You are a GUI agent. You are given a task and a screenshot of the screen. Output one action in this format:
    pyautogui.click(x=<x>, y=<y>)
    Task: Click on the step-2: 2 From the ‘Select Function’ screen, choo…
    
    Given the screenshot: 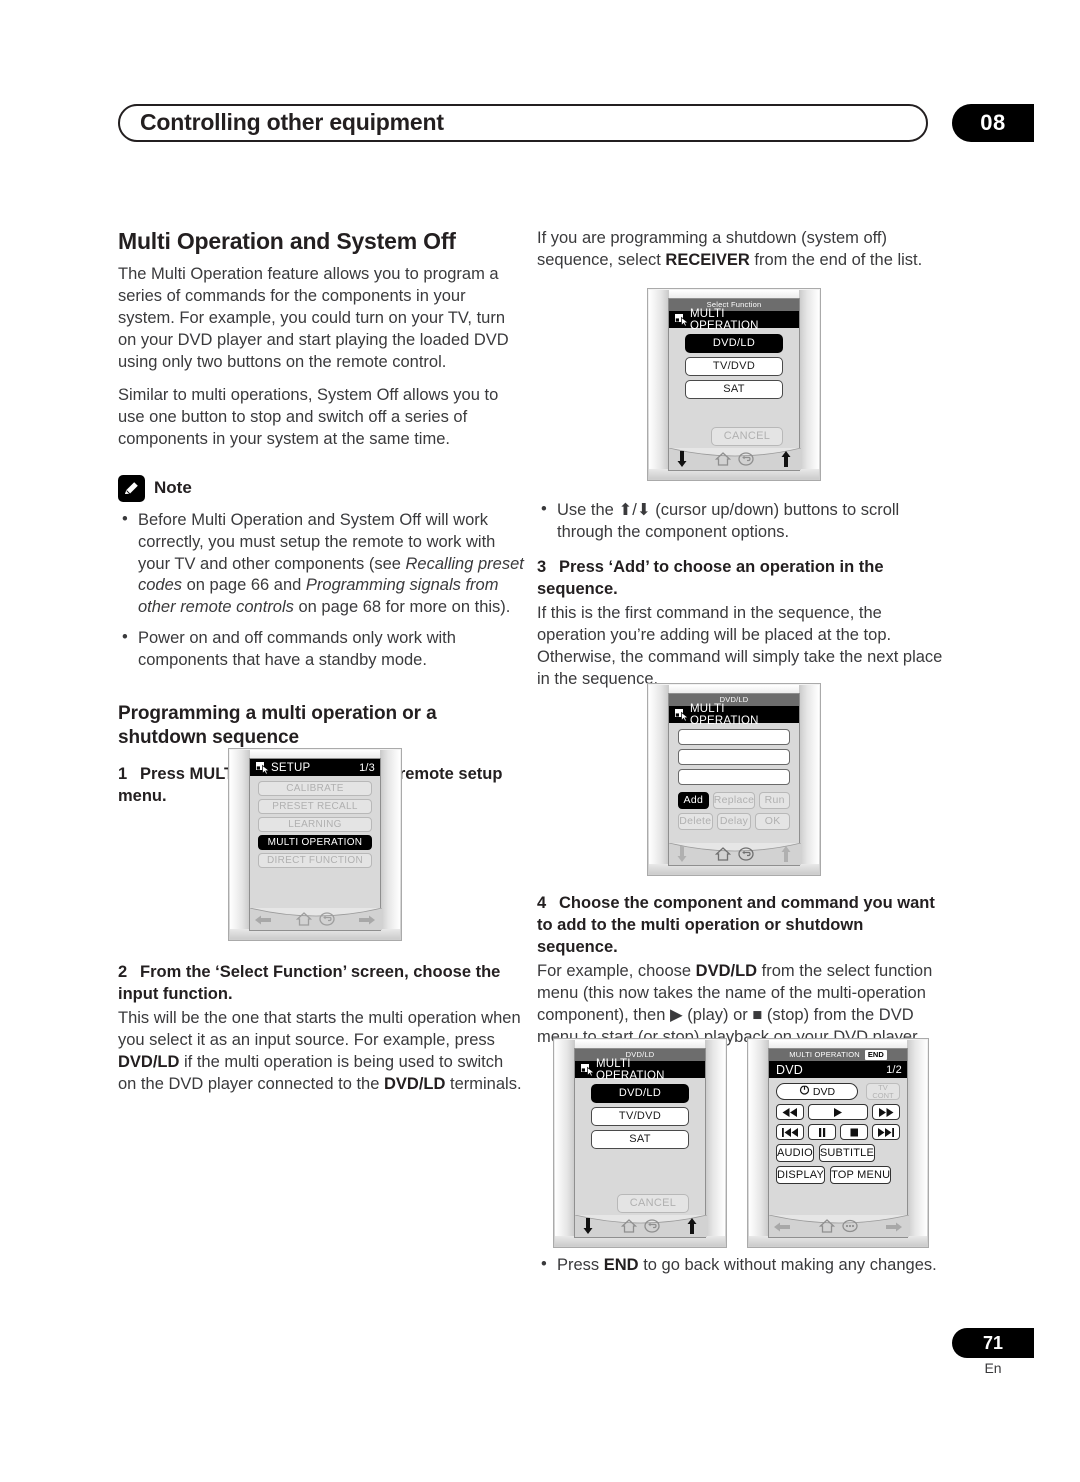 What is the action you would take?
    pyautogui.click(x=322, y=984)
    